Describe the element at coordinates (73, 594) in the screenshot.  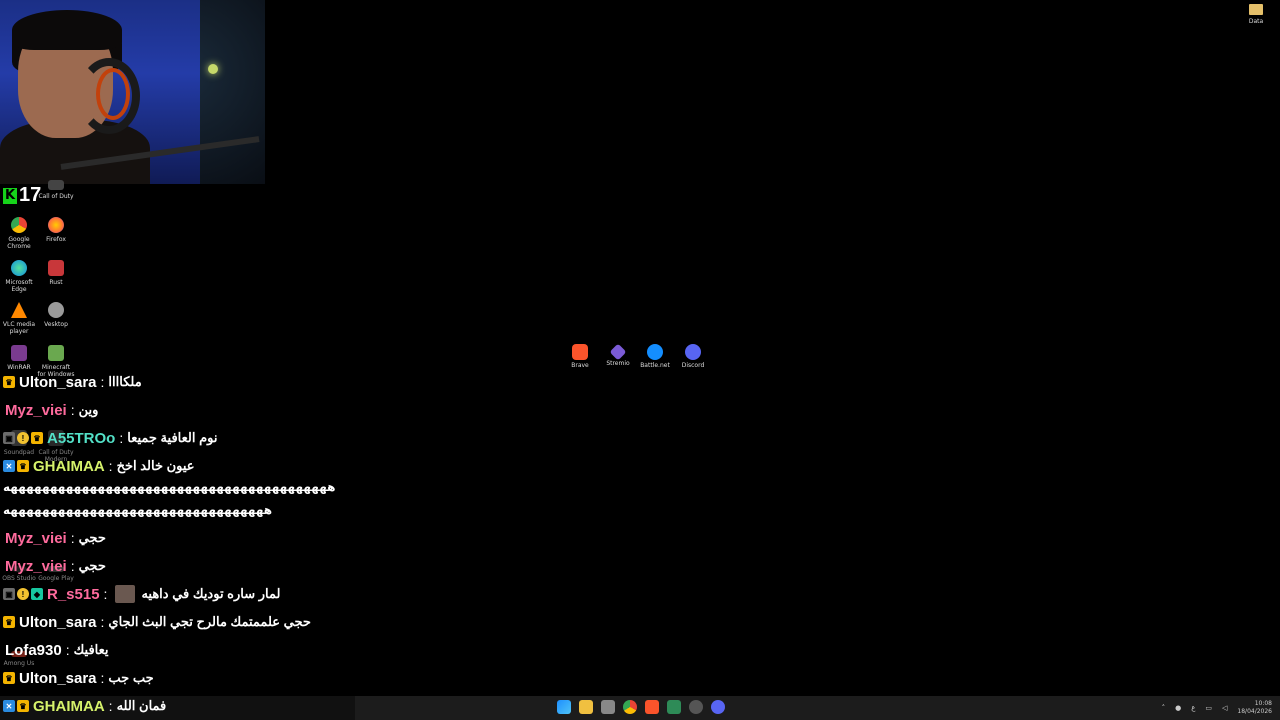
I see `chat-username: R_s515` at that location.